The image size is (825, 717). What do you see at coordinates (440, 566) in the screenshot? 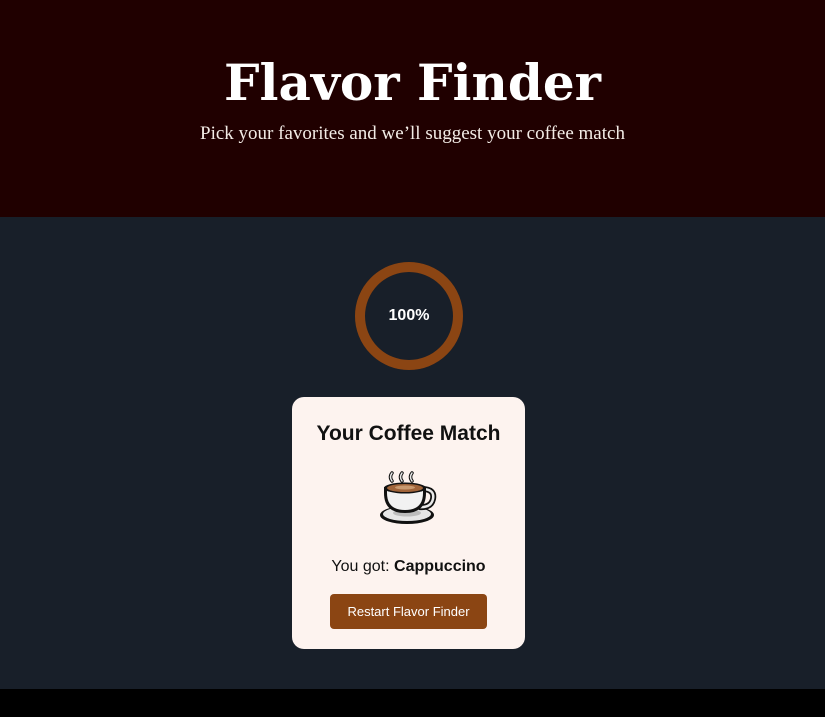
I see `result-value: Cappuccino` at bounding box center [440, 566].